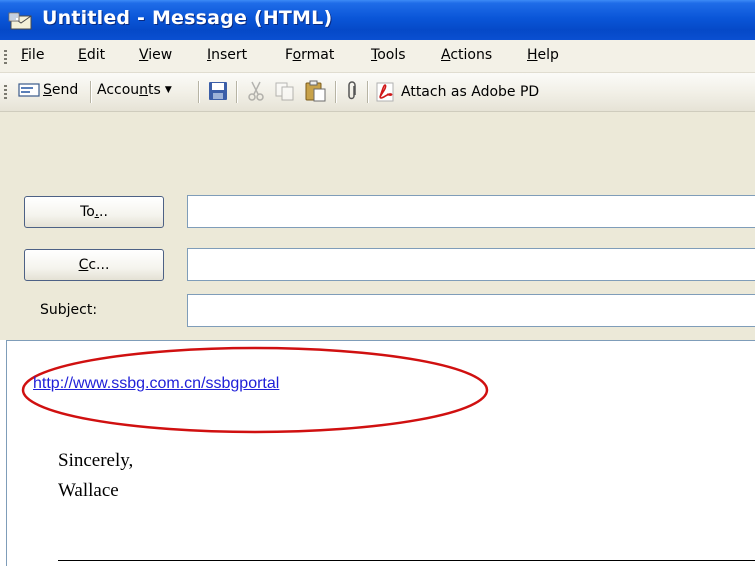 This screenshot has width=755, height=566. Describe the element at coordinates (91, 55) in the screenshot. I see `menu-edit: Edit` at that location.